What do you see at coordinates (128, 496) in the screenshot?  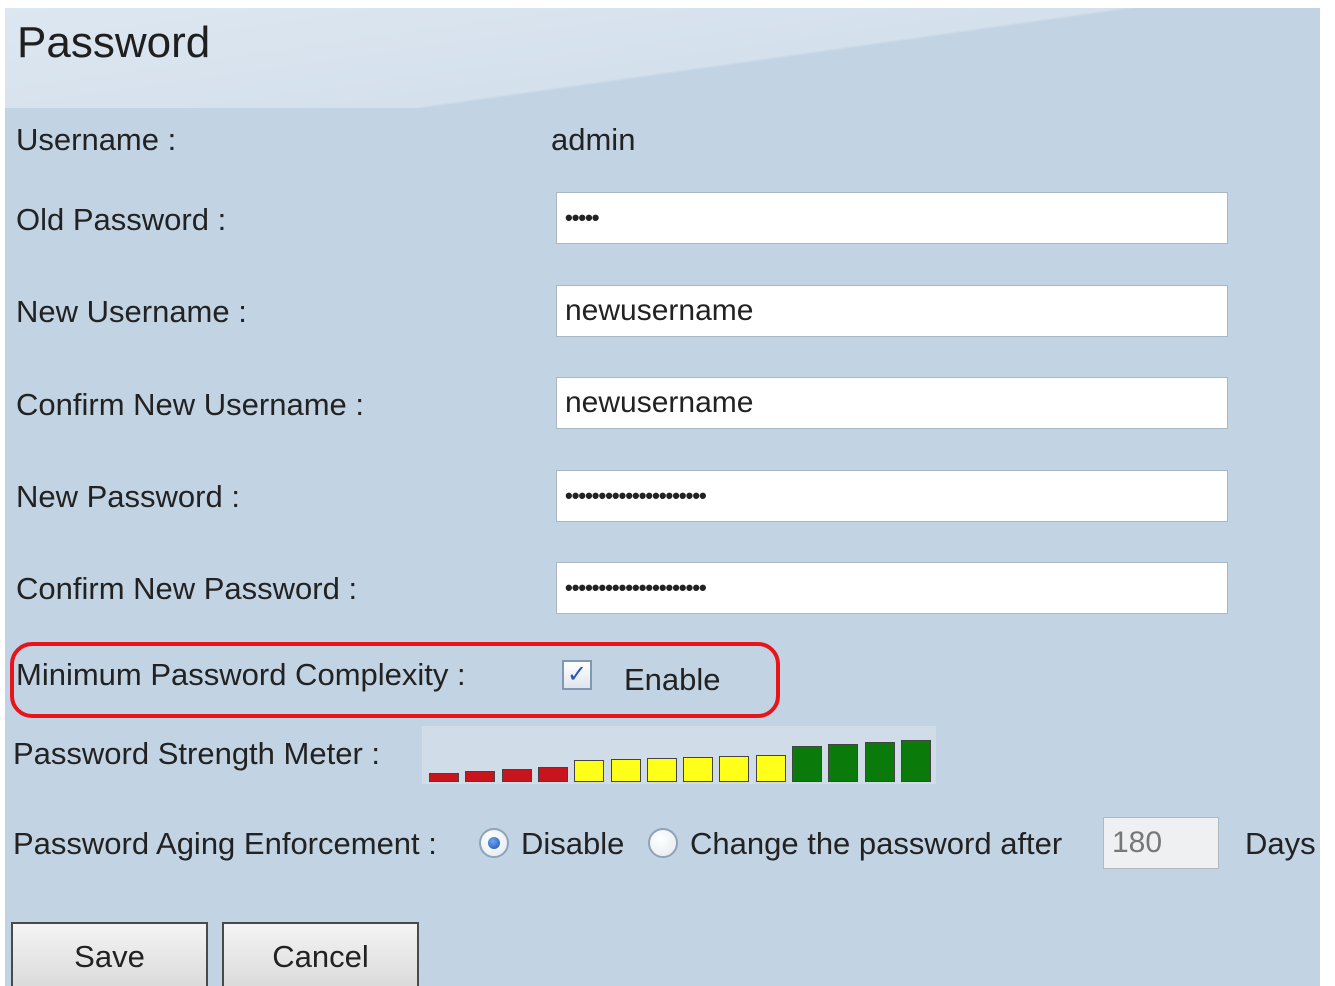 I see `new-password-label: New Password :` at bounding box center [128, 496].